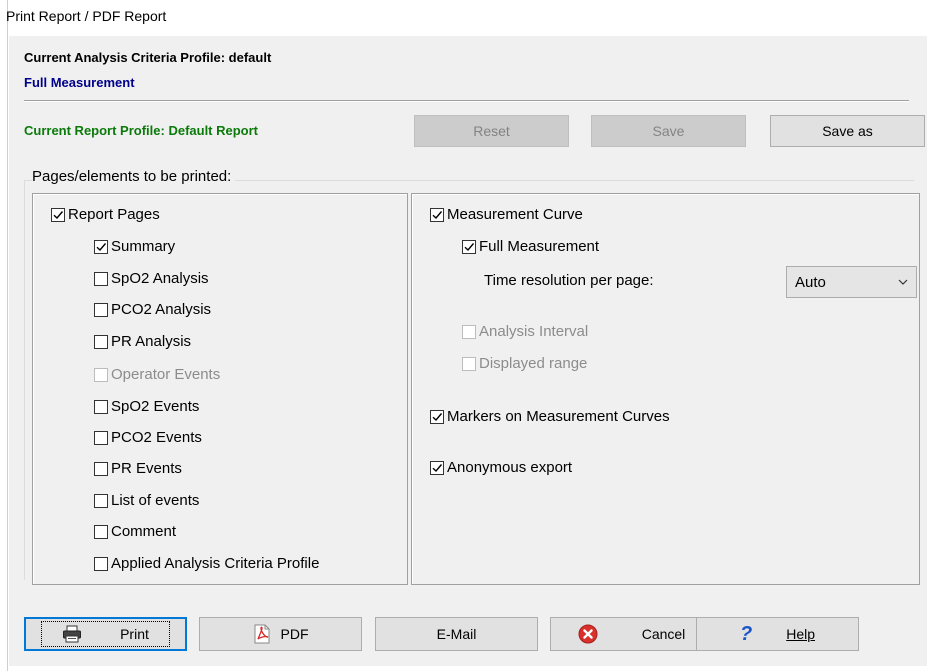  I want to click on cancel-button: Cancel, so click(631, 634).